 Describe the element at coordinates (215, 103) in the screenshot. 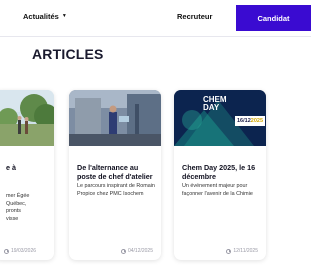

I see `chem-day-logo: CHEM DAY` at that location.